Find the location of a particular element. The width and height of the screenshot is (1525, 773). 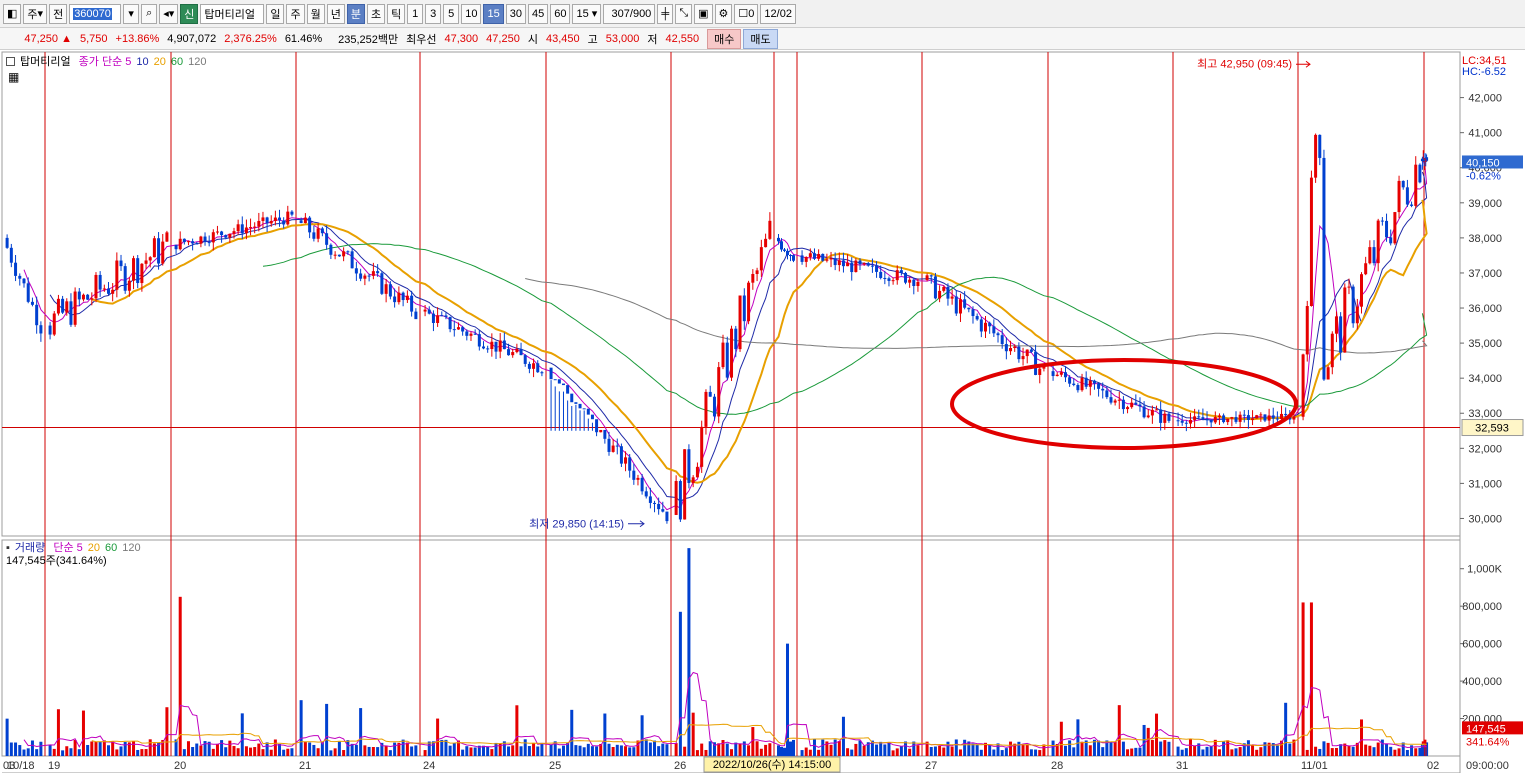

date-tick-label: 21 is located at coordinates (305, 766).